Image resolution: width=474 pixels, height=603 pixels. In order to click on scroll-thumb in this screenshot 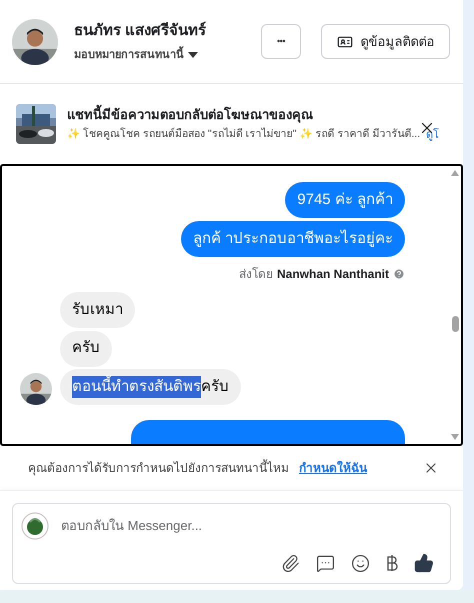, I will do `click(455, 324)`.